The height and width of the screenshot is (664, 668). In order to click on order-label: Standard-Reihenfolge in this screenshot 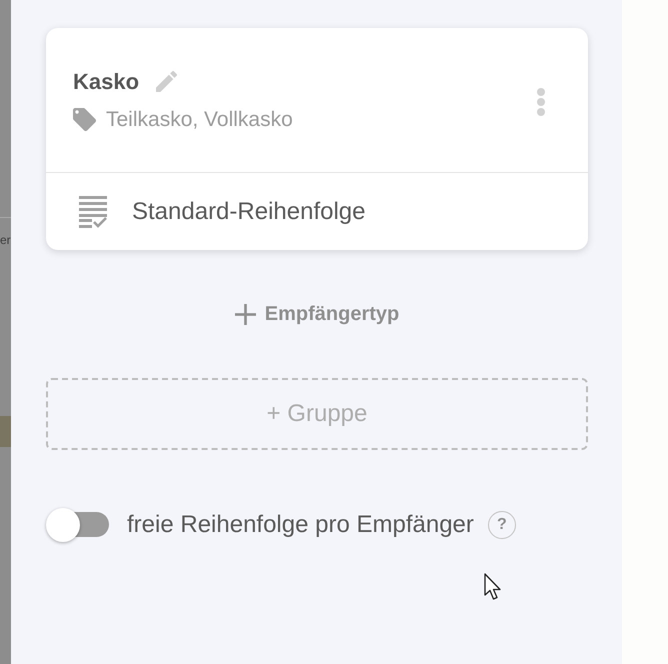, I will do `click(249, 212)`.